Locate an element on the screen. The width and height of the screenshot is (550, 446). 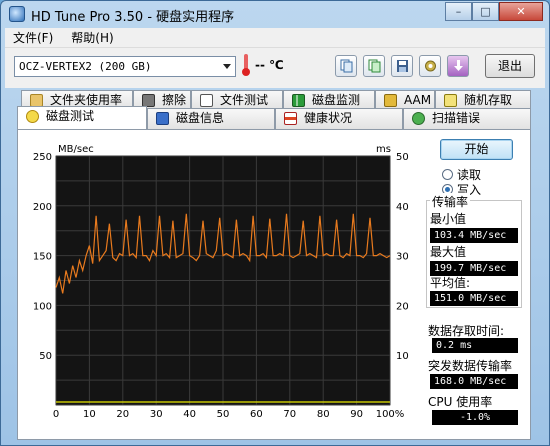
tab-disk-monitor: 磁盘监测 is located at coordinates (329, 100).